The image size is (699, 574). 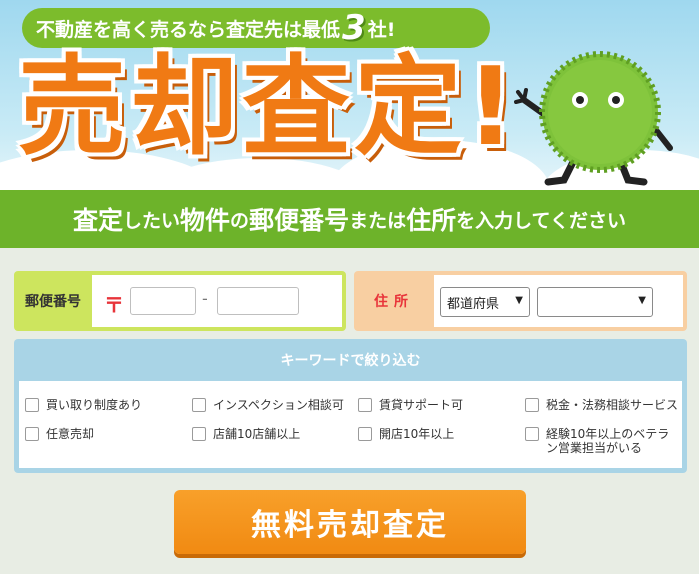 What do you see at coordinates (258, 301) in the screenshot?
I see `zip-second-input` at bounding box center [258, 301].